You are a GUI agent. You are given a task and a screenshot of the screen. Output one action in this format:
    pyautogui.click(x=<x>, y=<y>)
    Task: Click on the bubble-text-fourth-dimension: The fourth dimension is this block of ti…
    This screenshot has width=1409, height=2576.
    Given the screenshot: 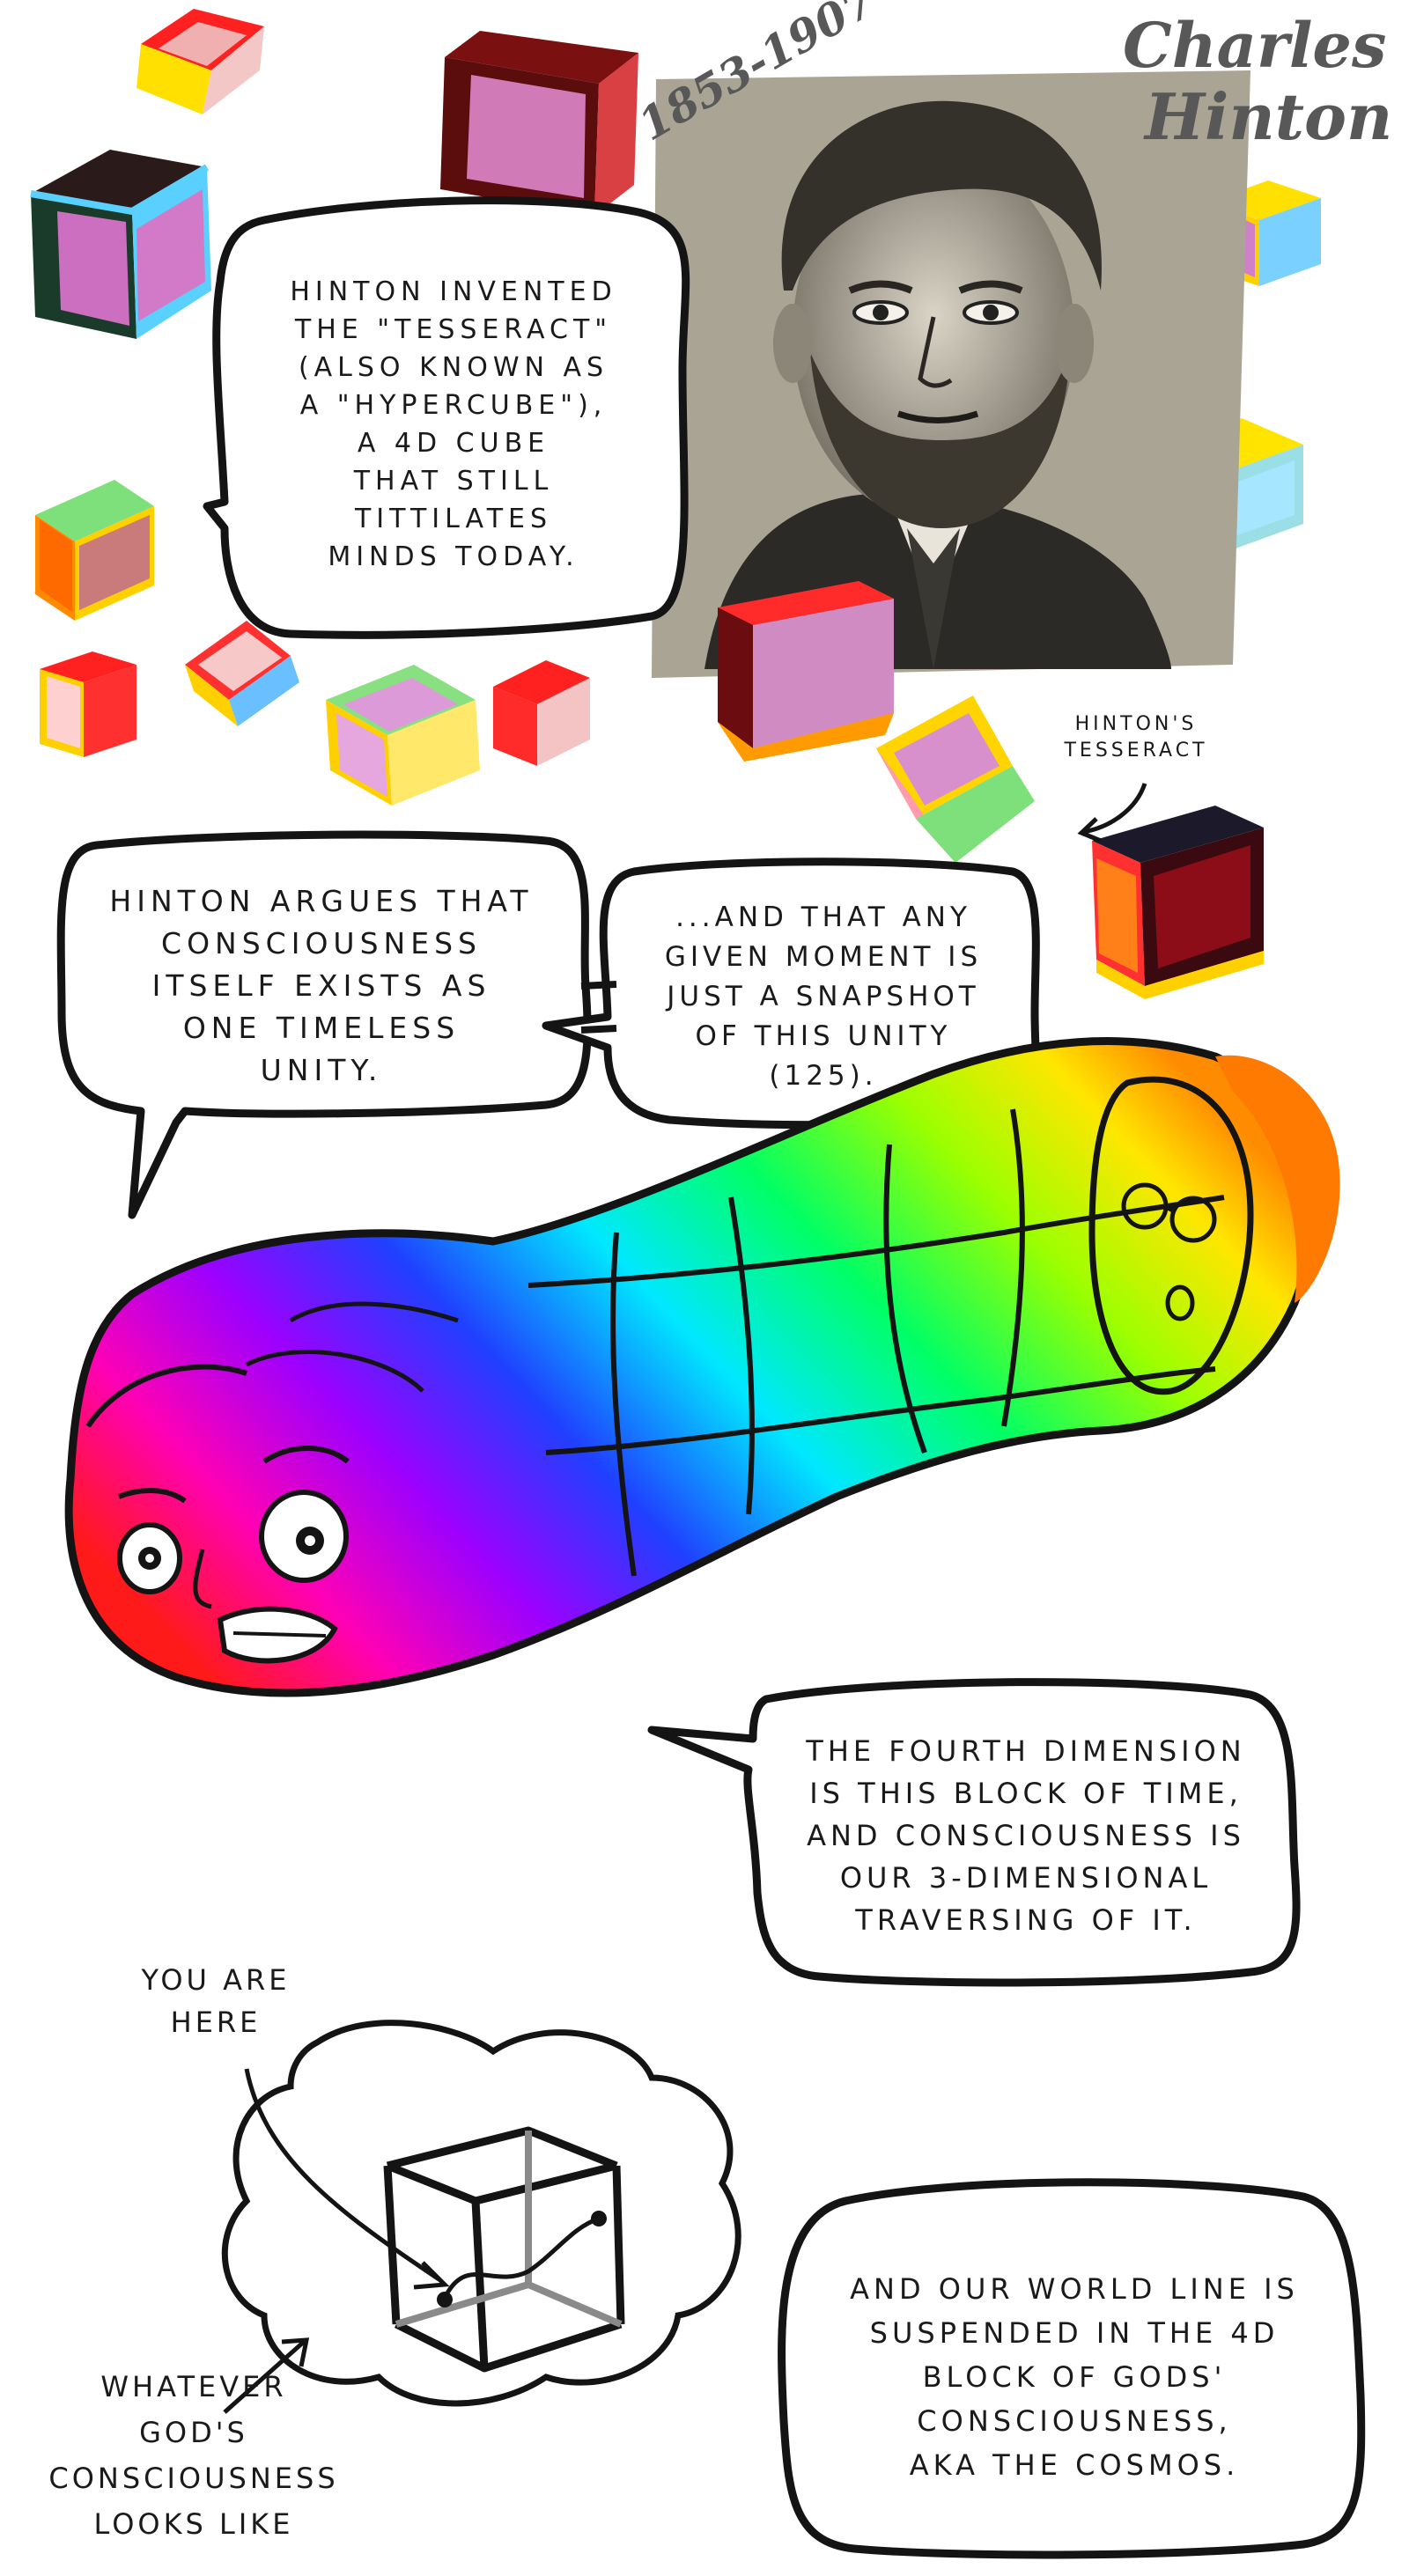 What is the action you would take?
    pyautogui.click(x=1026, y=1836)
    